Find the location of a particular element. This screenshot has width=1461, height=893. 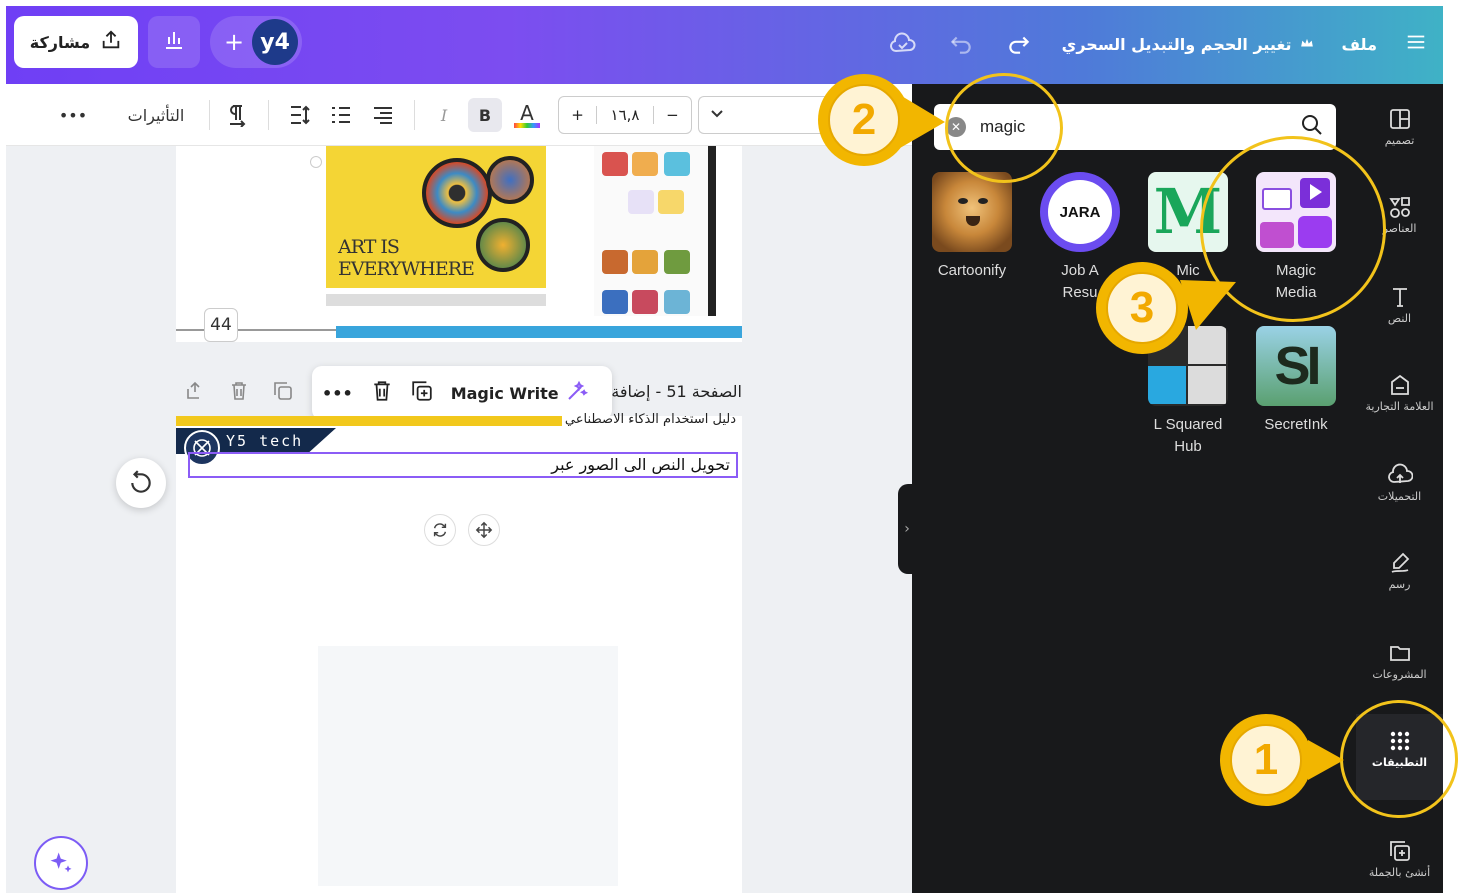

step-3-badge: 3 is located at coordinates (1142, 308).